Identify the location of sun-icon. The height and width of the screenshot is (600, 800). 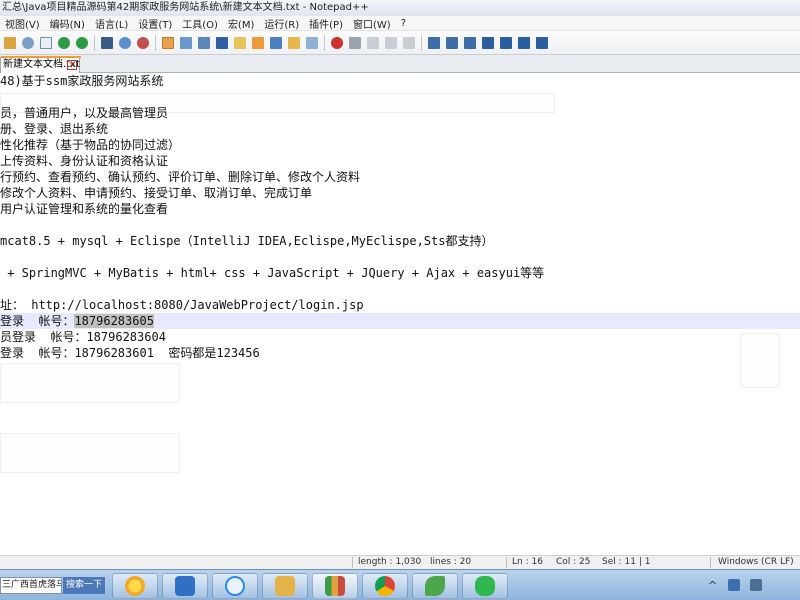
(135, 586).